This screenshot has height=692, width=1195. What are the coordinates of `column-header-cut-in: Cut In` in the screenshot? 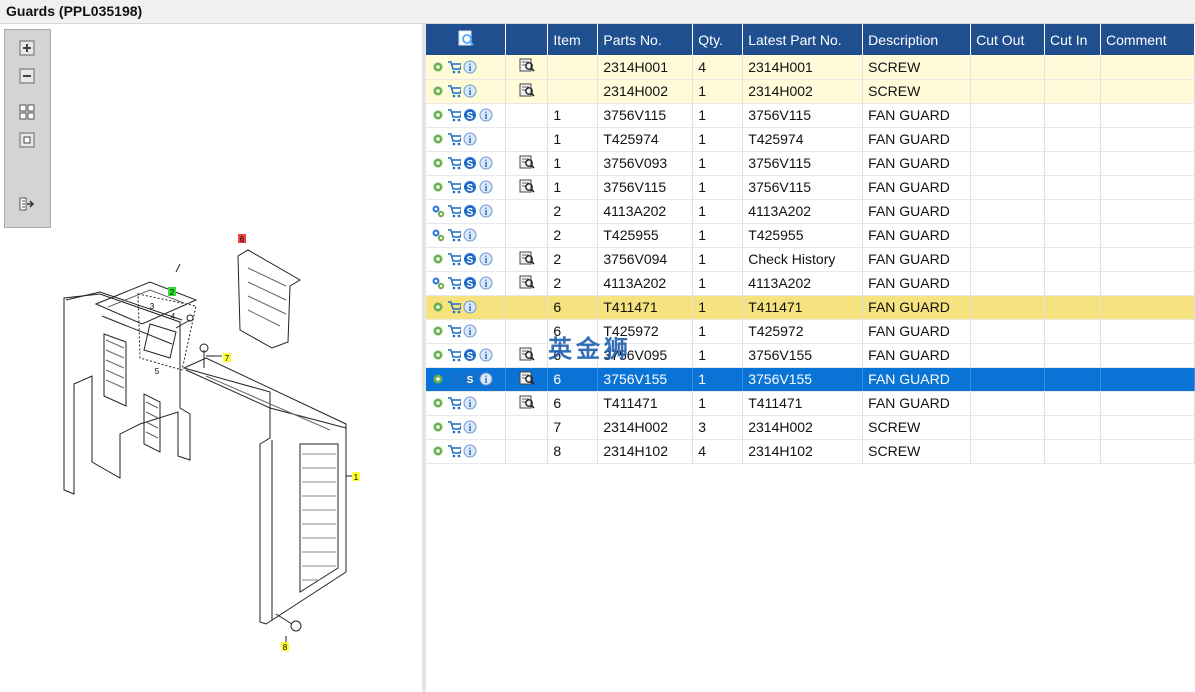 It's located at (1073, 39).